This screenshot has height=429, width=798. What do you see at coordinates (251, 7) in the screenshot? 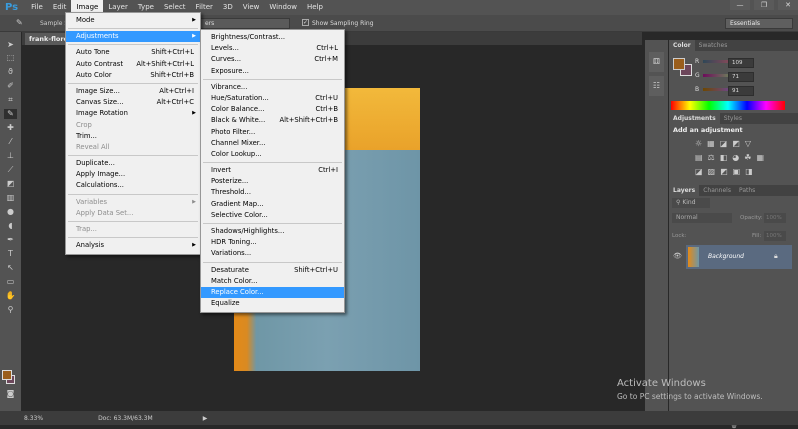
I see `menu-view: View` at bounding box center [251, 7].